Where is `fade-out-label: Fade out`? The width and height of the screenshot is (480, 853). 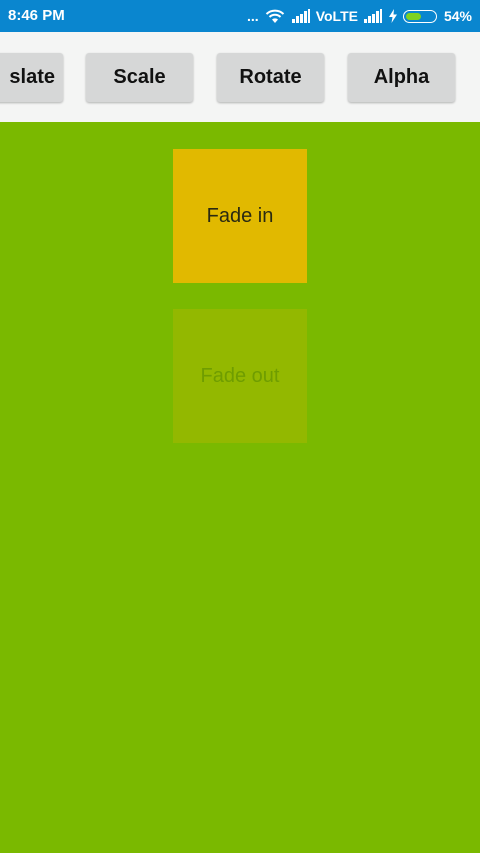 fade-out-label: Fade out is located at coordinates (240, 375).